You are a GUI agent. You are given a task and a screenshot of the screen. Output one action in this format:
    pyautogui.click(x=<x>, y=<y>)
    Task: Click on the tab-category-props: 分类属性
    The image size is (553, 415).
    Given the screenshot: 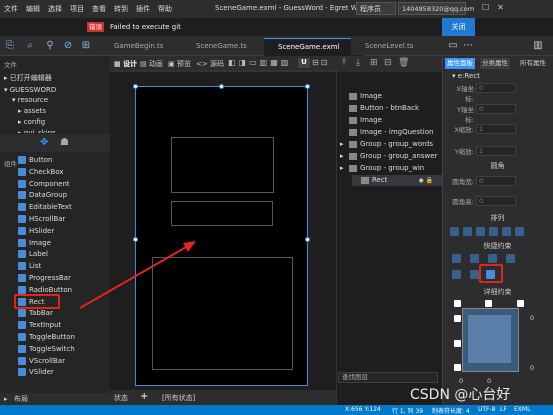 What is the action you would take?
    pyautogui.click(x=495, y=63)
    